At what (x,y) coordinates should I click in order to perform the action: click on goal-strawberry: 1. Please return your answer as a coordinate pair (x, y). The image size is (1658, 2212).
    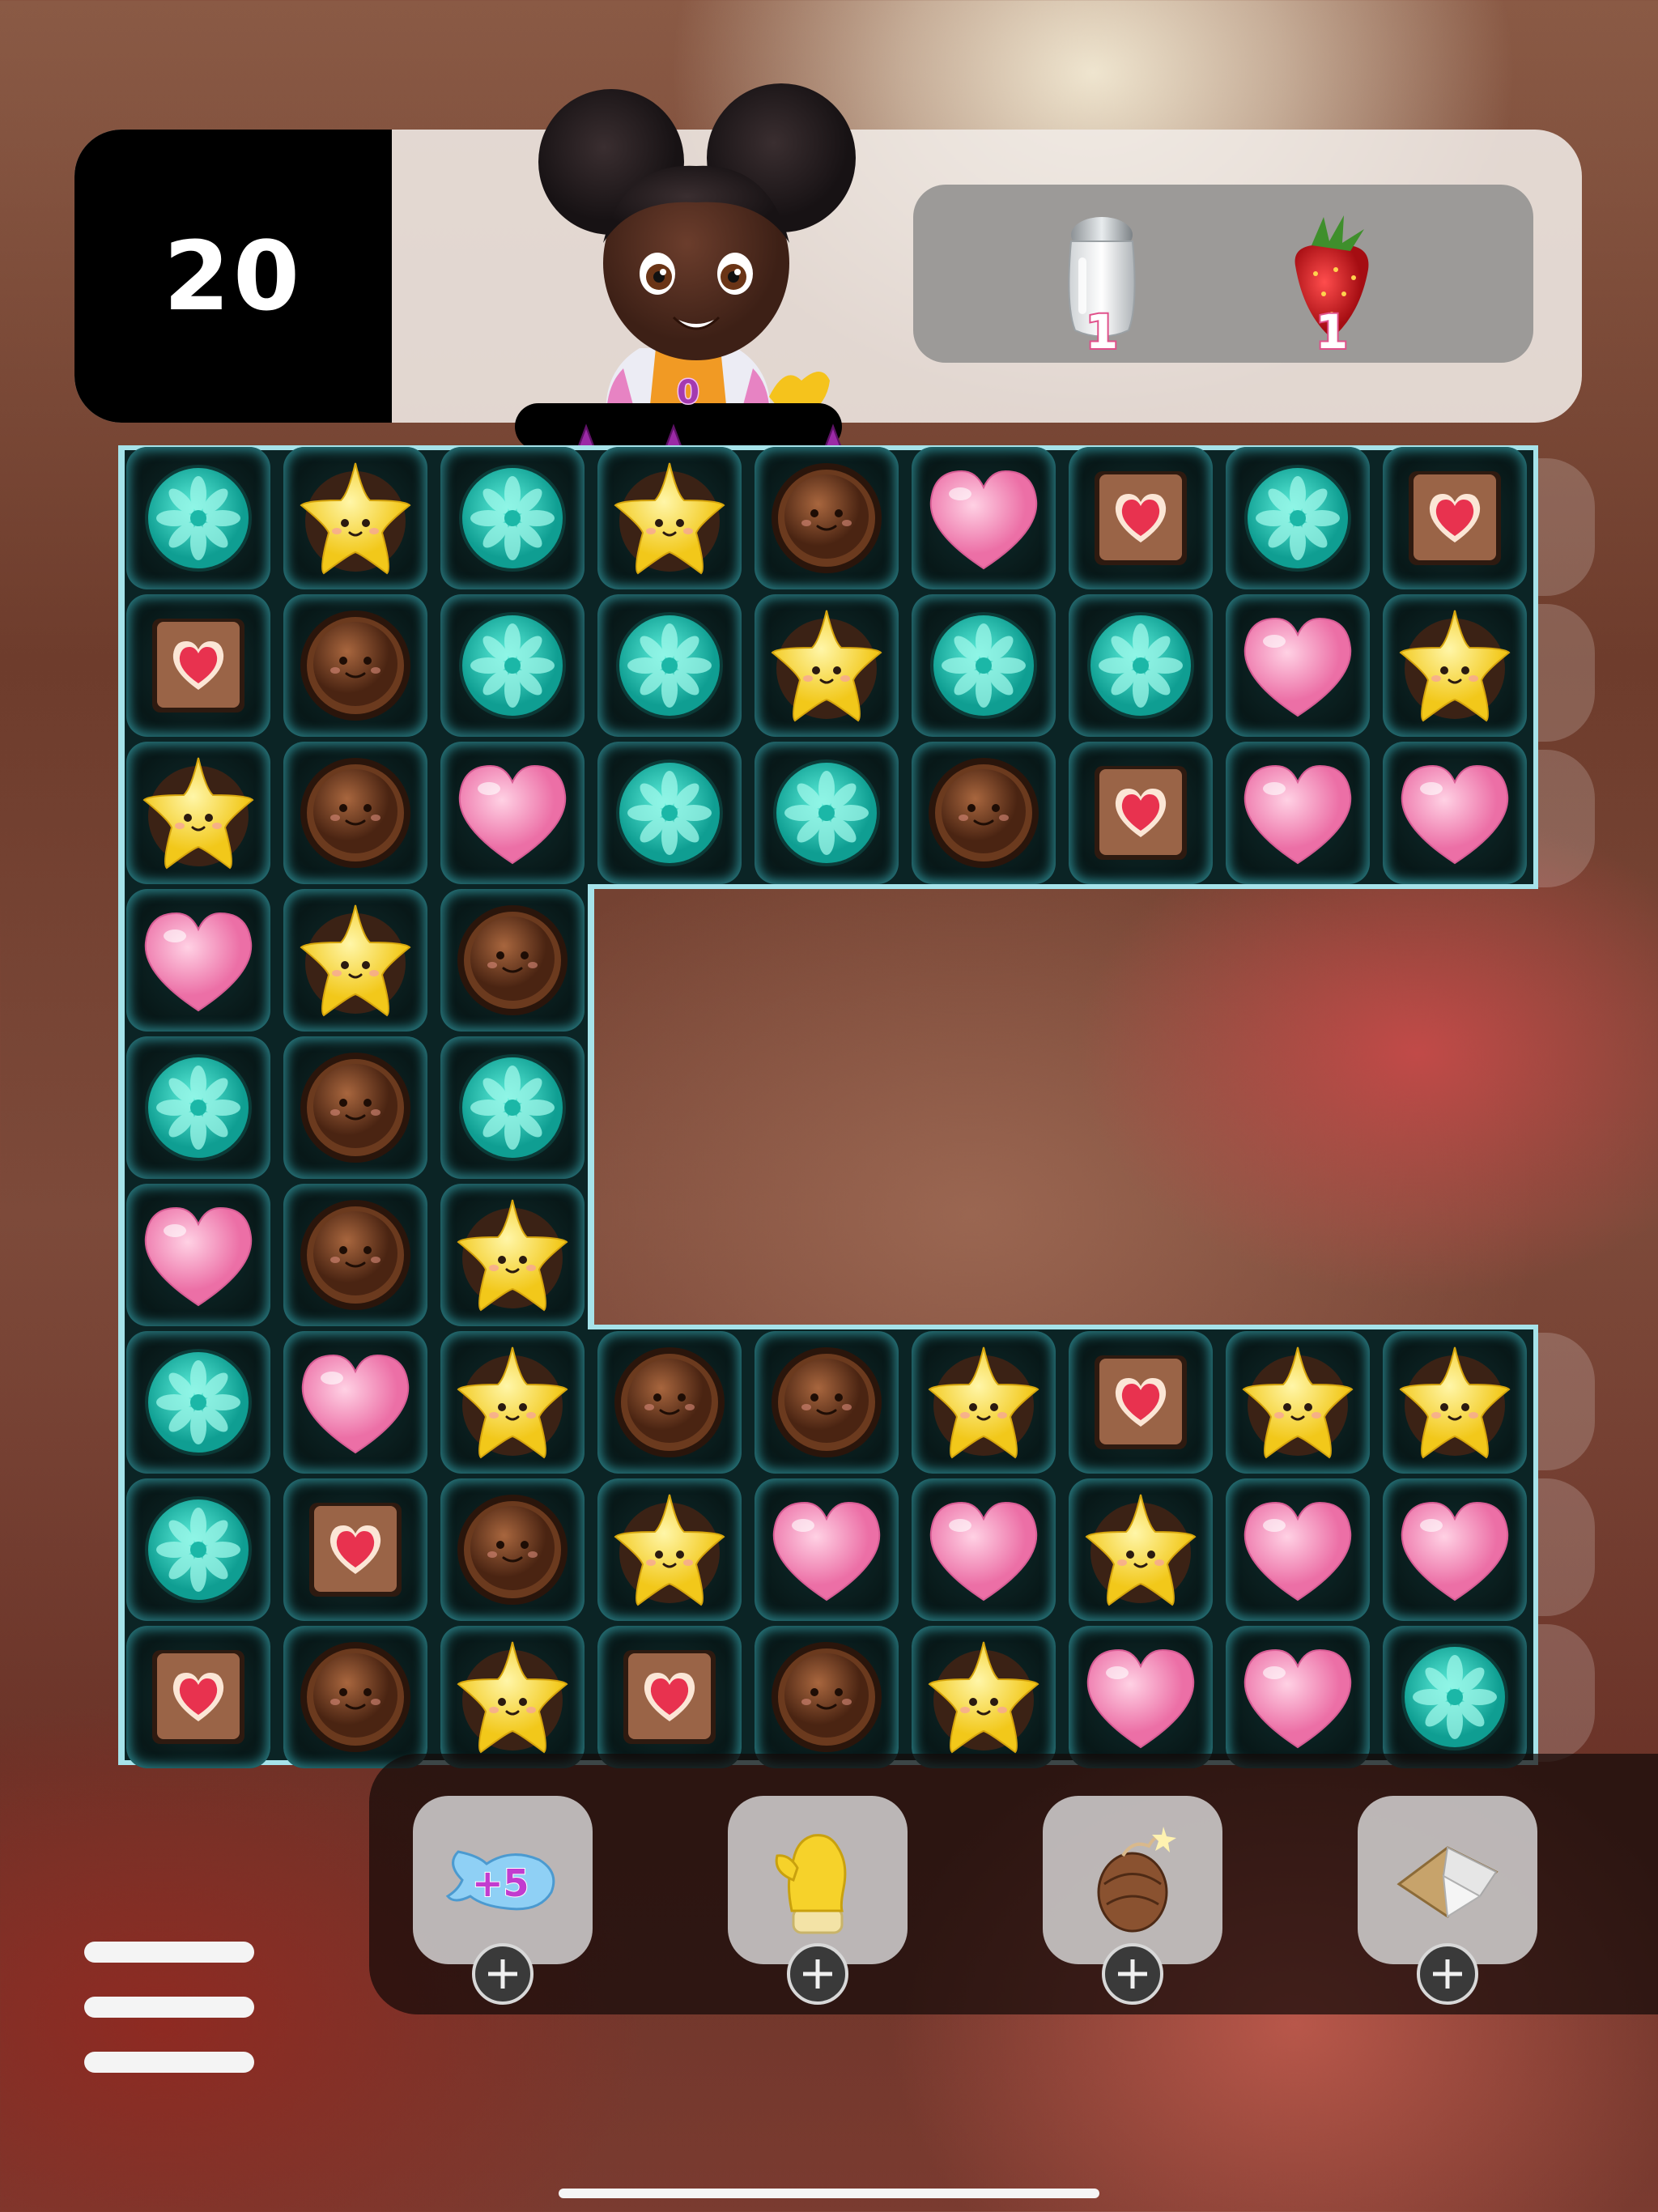
    Looking at the image, I should click on (1331, 285).